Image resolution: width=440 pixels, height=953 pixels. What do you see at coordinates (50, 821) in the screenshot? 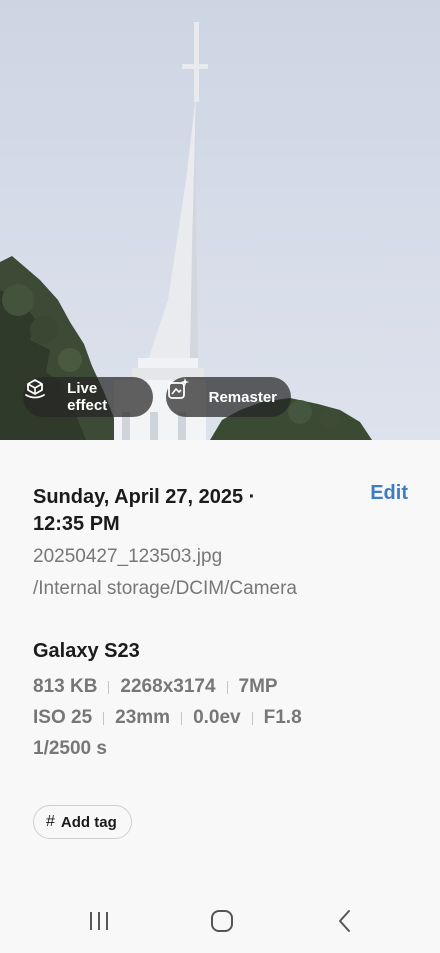
I see `hash-icon: #` at bounding box center [50, 821].